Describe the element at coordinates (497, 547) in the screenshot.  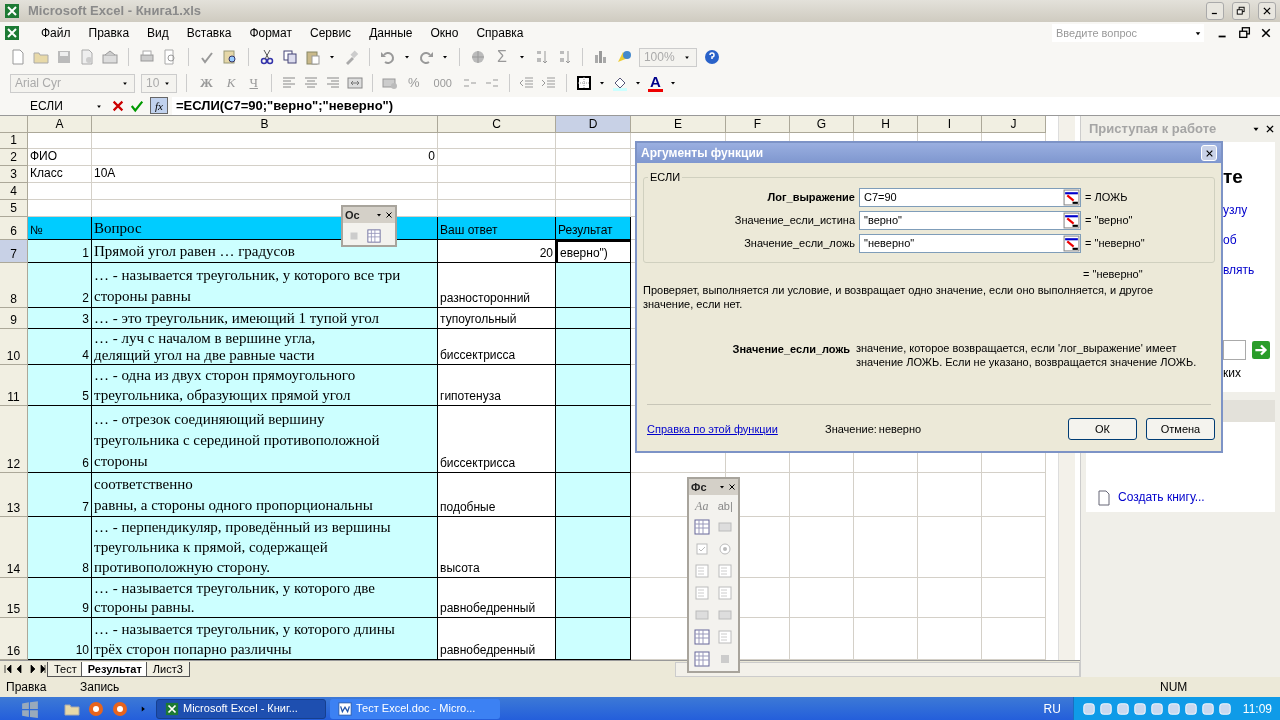
I see `table-cell: высота` at that location.